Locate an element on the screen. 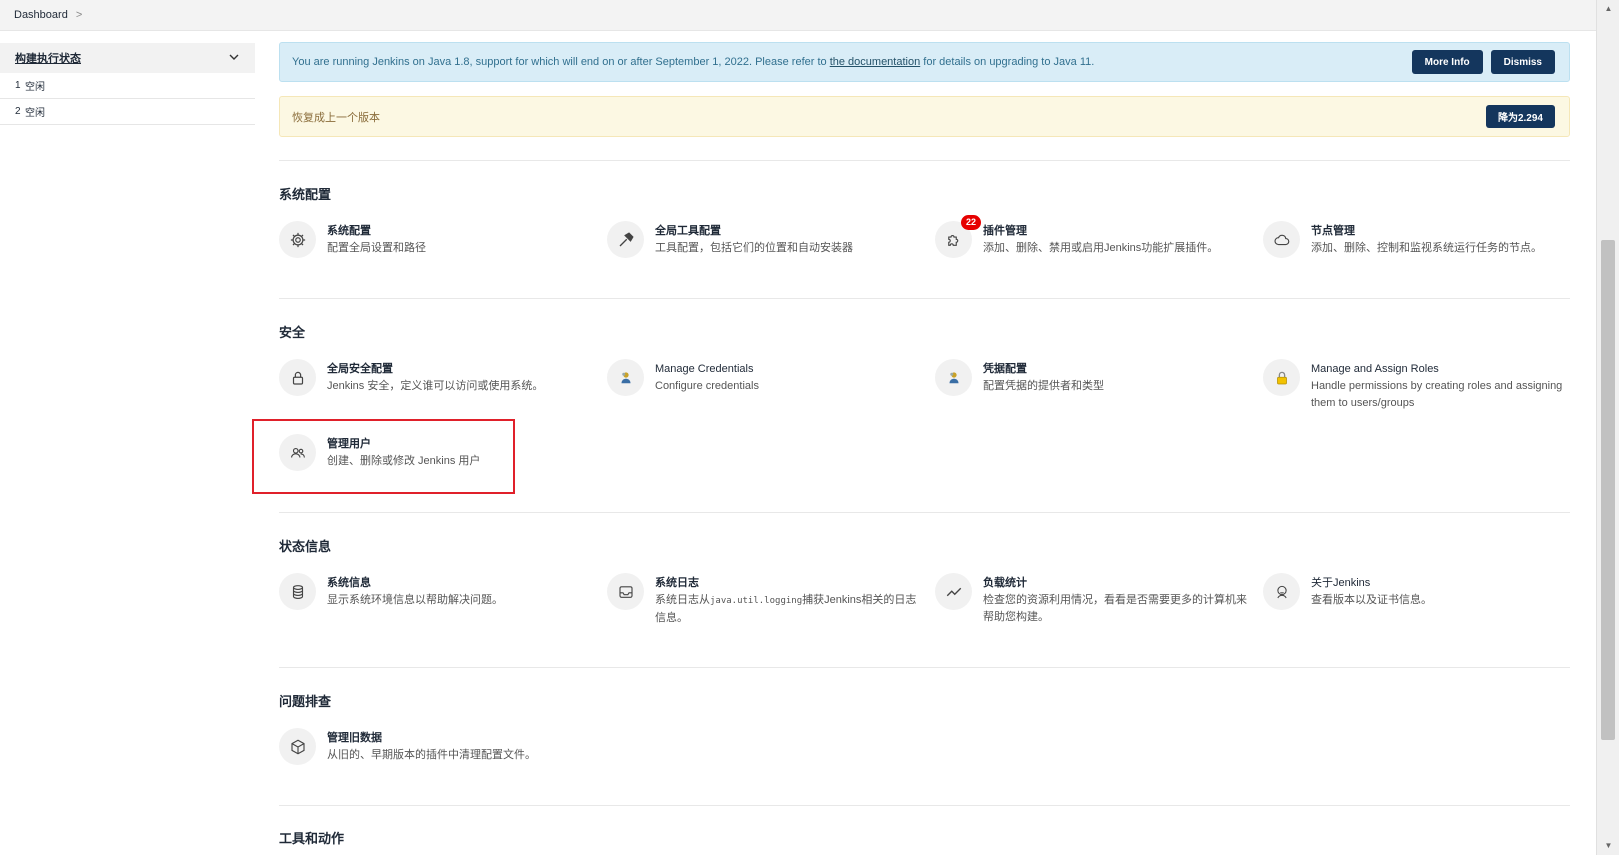 The height and width of the screenshot is (855, 1619). section-title-security: 安全 is located at coordinates (292, 332).